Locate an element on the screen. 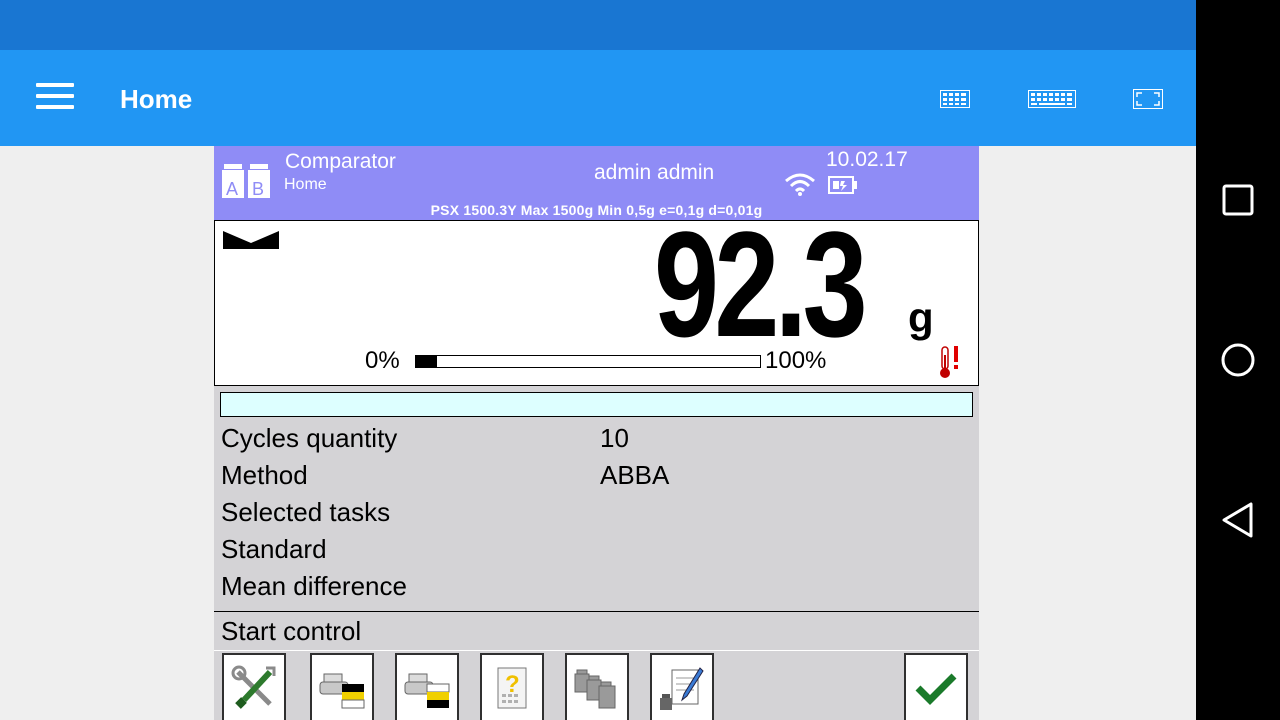  numeric-keypad-icon is located at coordinates (955, 99).